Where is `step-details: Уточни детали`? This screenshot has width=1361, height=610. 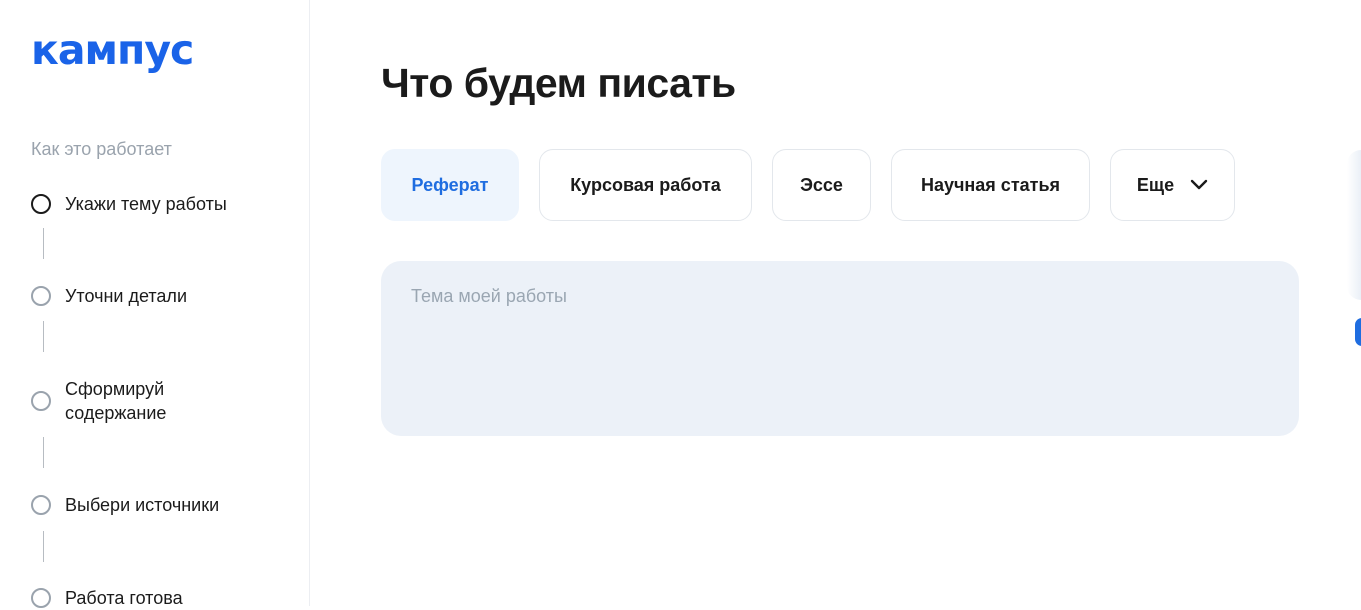
step-details: Уточни детали is located at coordinates (148, 296).